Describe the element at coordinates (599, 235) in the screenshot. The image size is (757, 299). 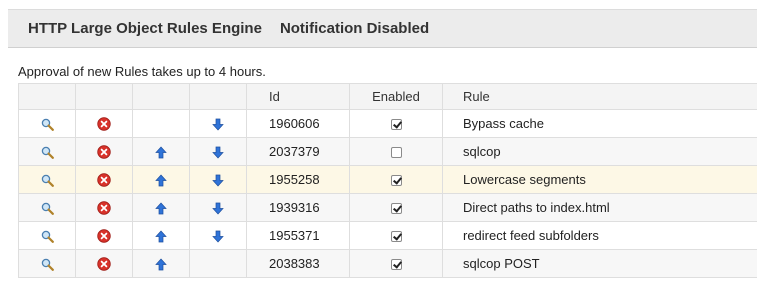
I see `rule-name: redirect feed subfolders` at that location.